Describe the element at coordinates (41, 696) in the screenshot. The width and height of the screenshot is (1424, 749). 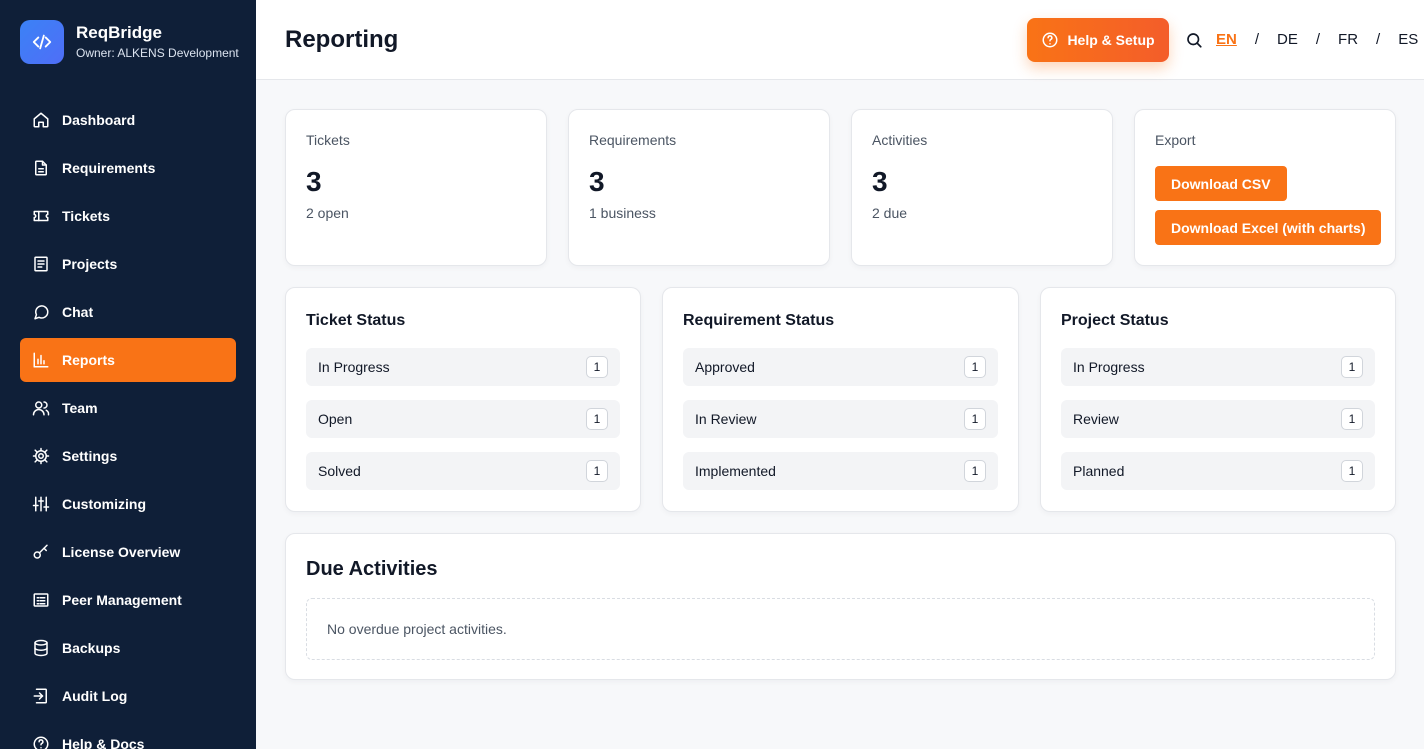
I see `log-in-icon` at that location.